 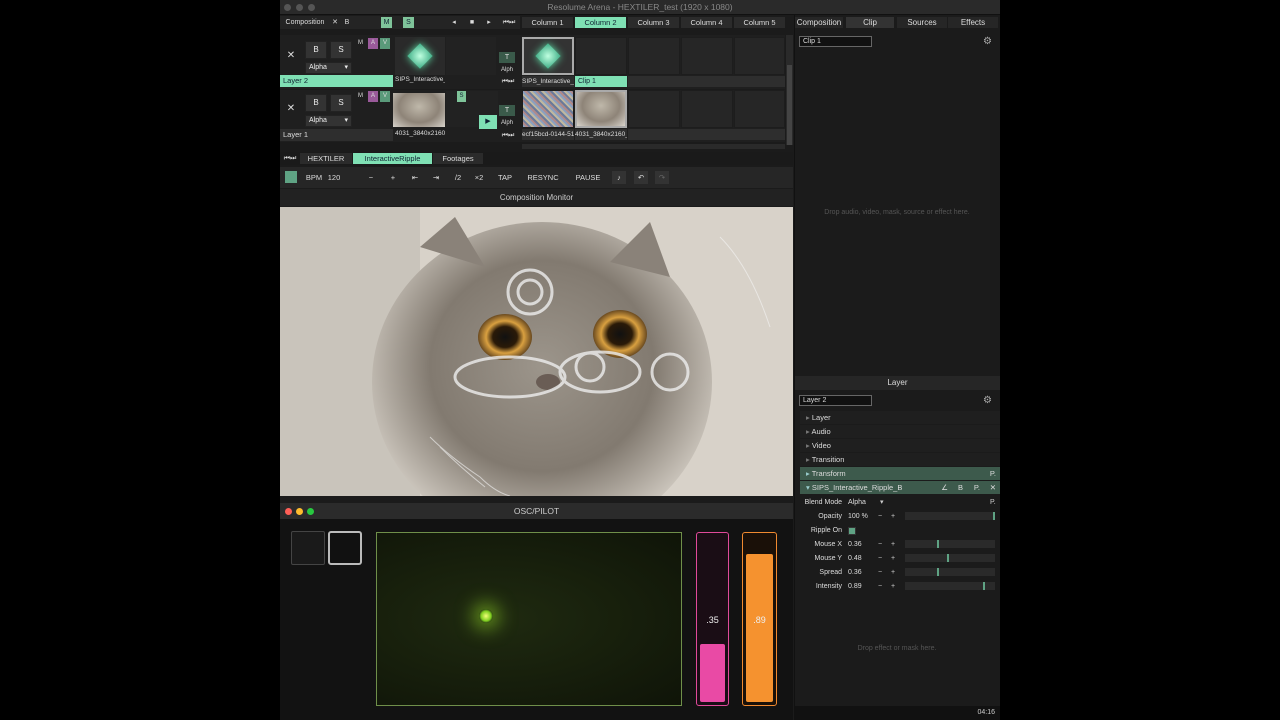 I want to click on layer-1-blend-select: Alpha ▾, so click(x=328, y=121).